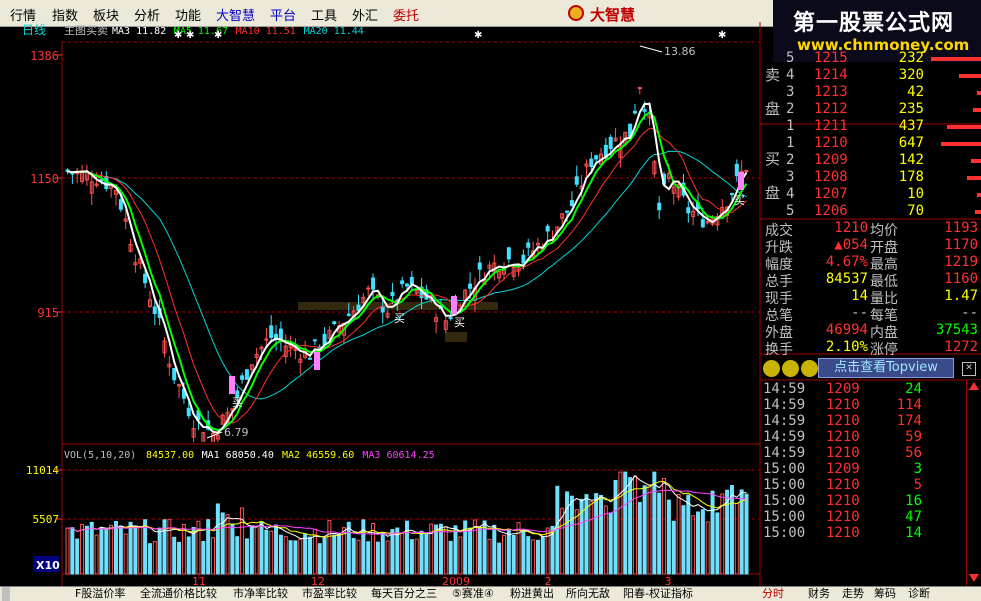  I want to click on sell-volume: 232, so click(911, 58).